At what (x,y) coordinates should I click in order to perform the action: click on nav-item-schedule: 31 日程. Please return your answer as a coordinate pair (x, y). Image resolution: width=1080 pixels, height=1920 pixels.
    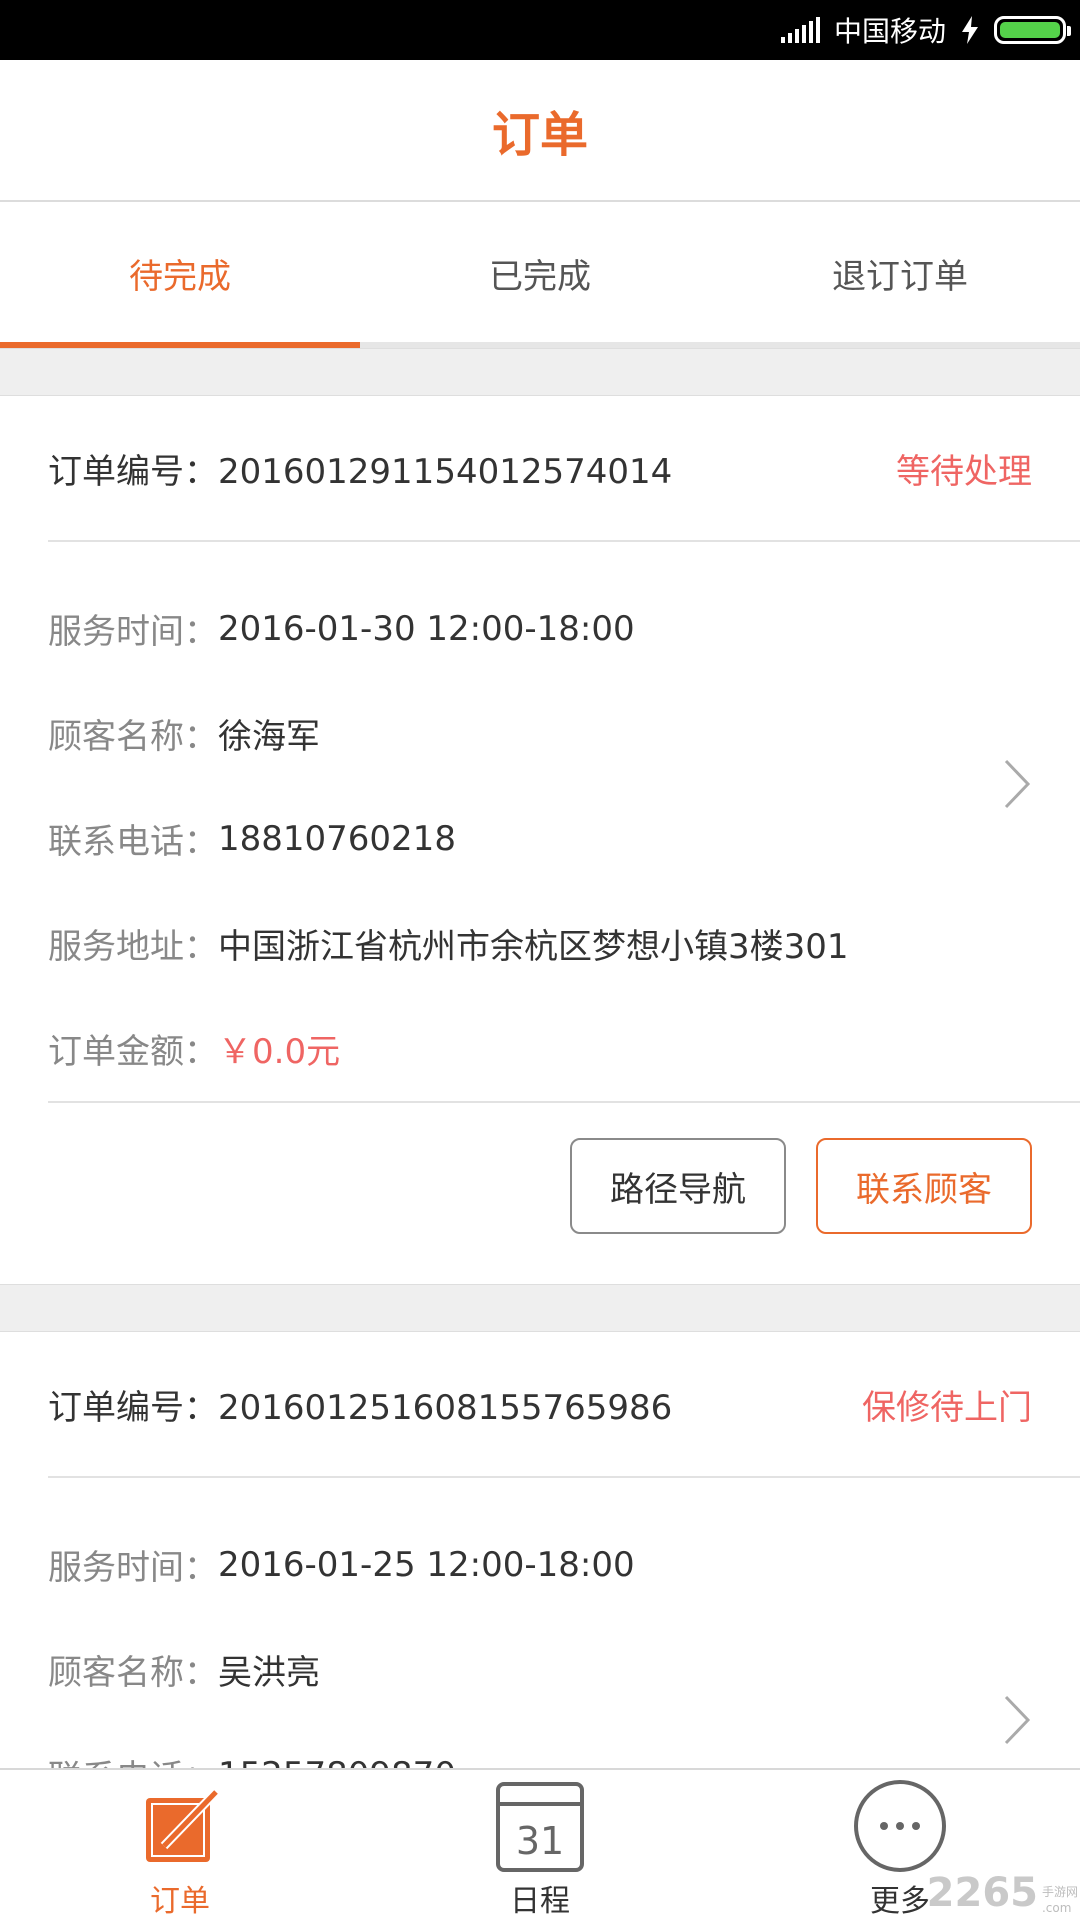
    Looking at the image, I should click on (540, 1845).